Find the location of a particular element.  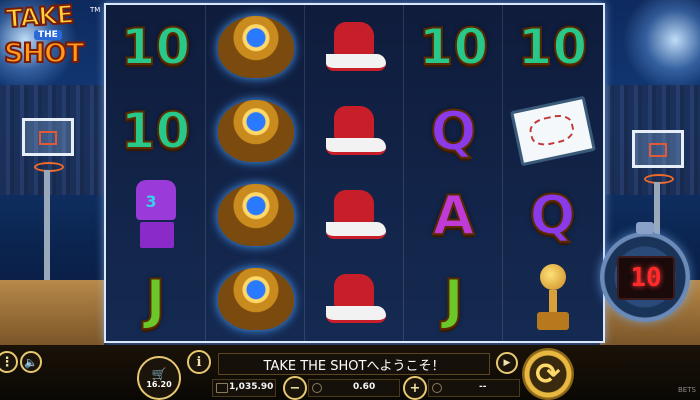

symbol-a: A is located at coordinates (453, 215).